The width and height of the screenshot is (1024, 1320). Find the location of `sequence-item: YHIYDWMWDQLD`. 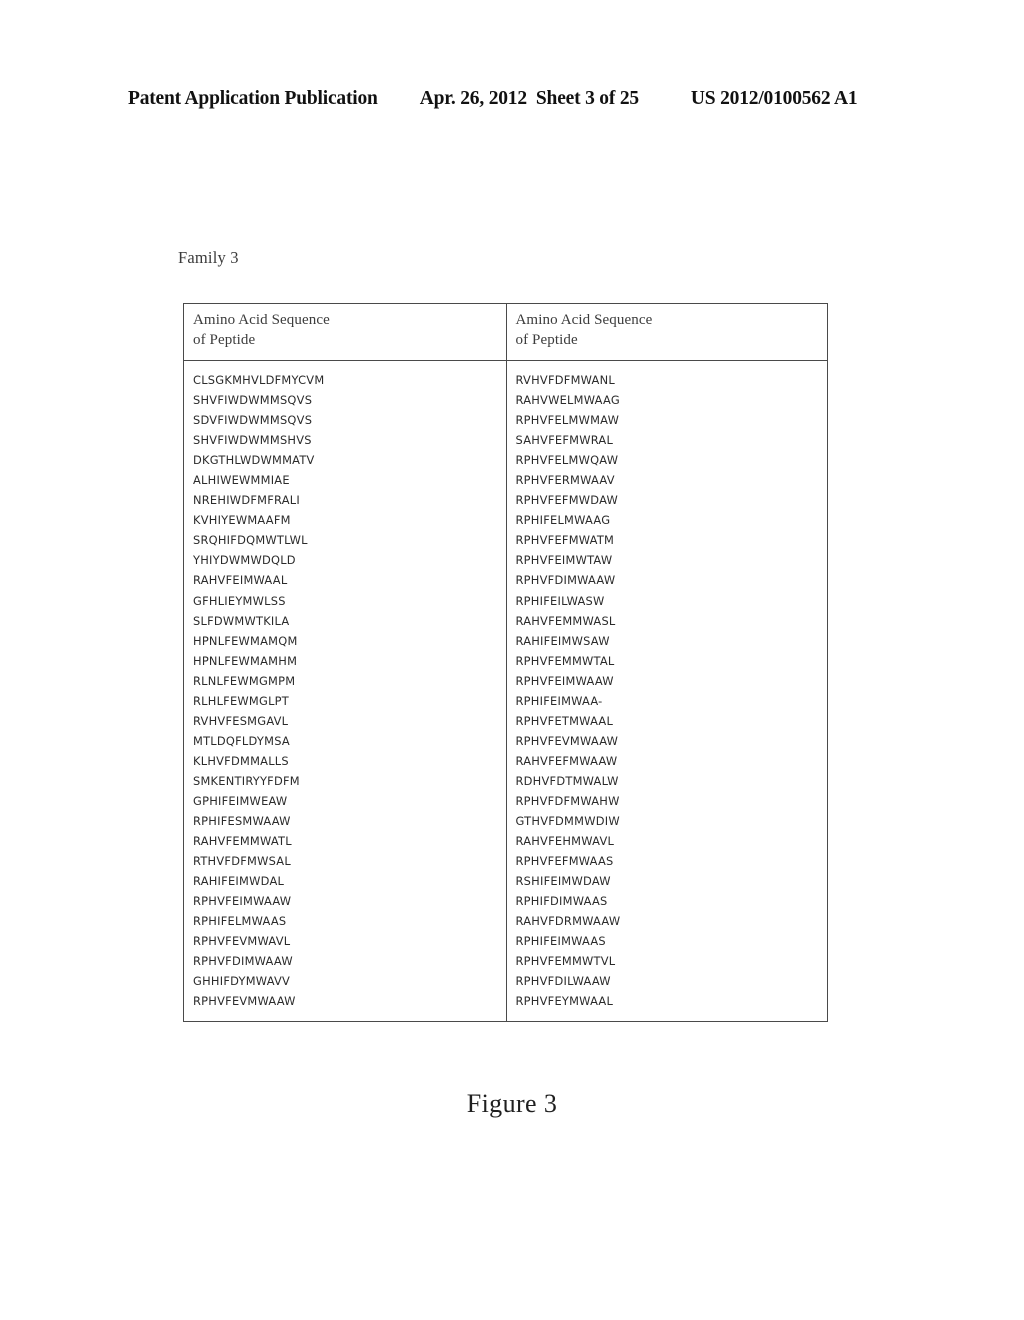

sequence-item: YHIYDWMWDQLD is located at coordinates (244, 560).